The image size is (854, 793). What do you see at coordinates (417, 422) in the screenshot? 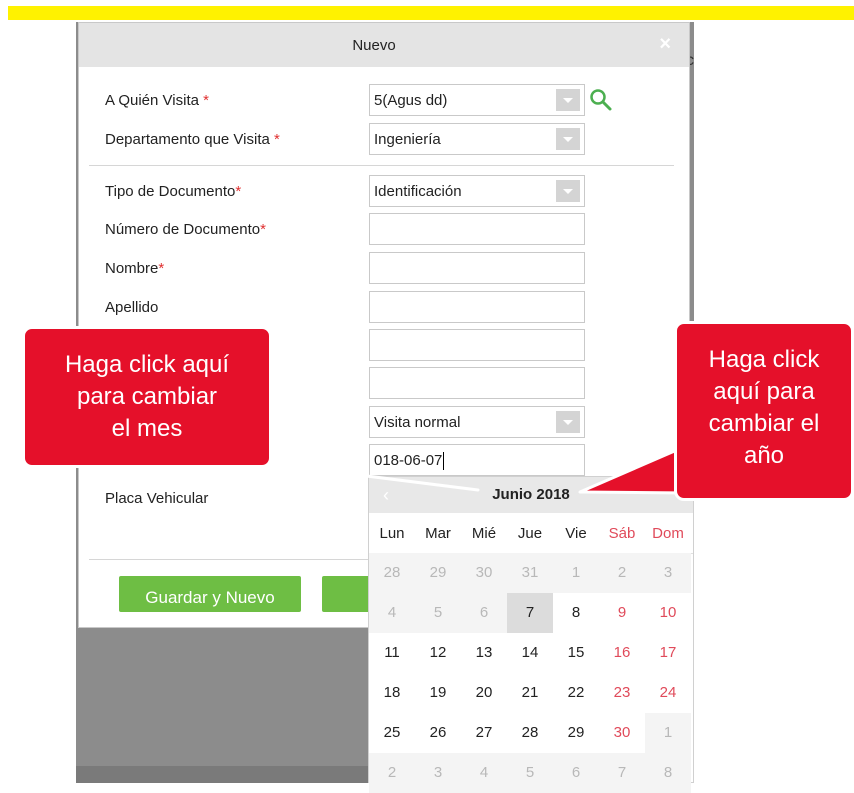
I see `visit-type-value: Visita normal` at bounding box center [417, 422].